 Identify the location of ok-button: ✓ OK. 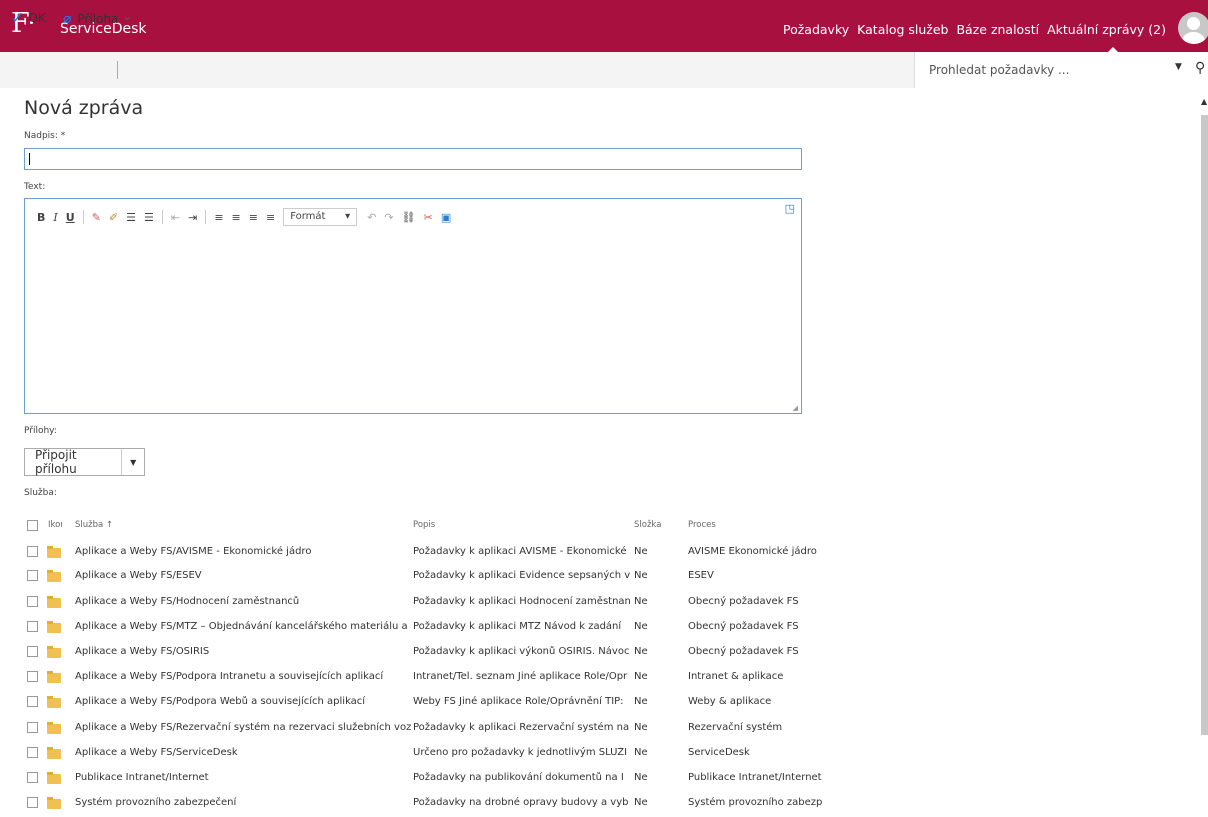
(28, 18).